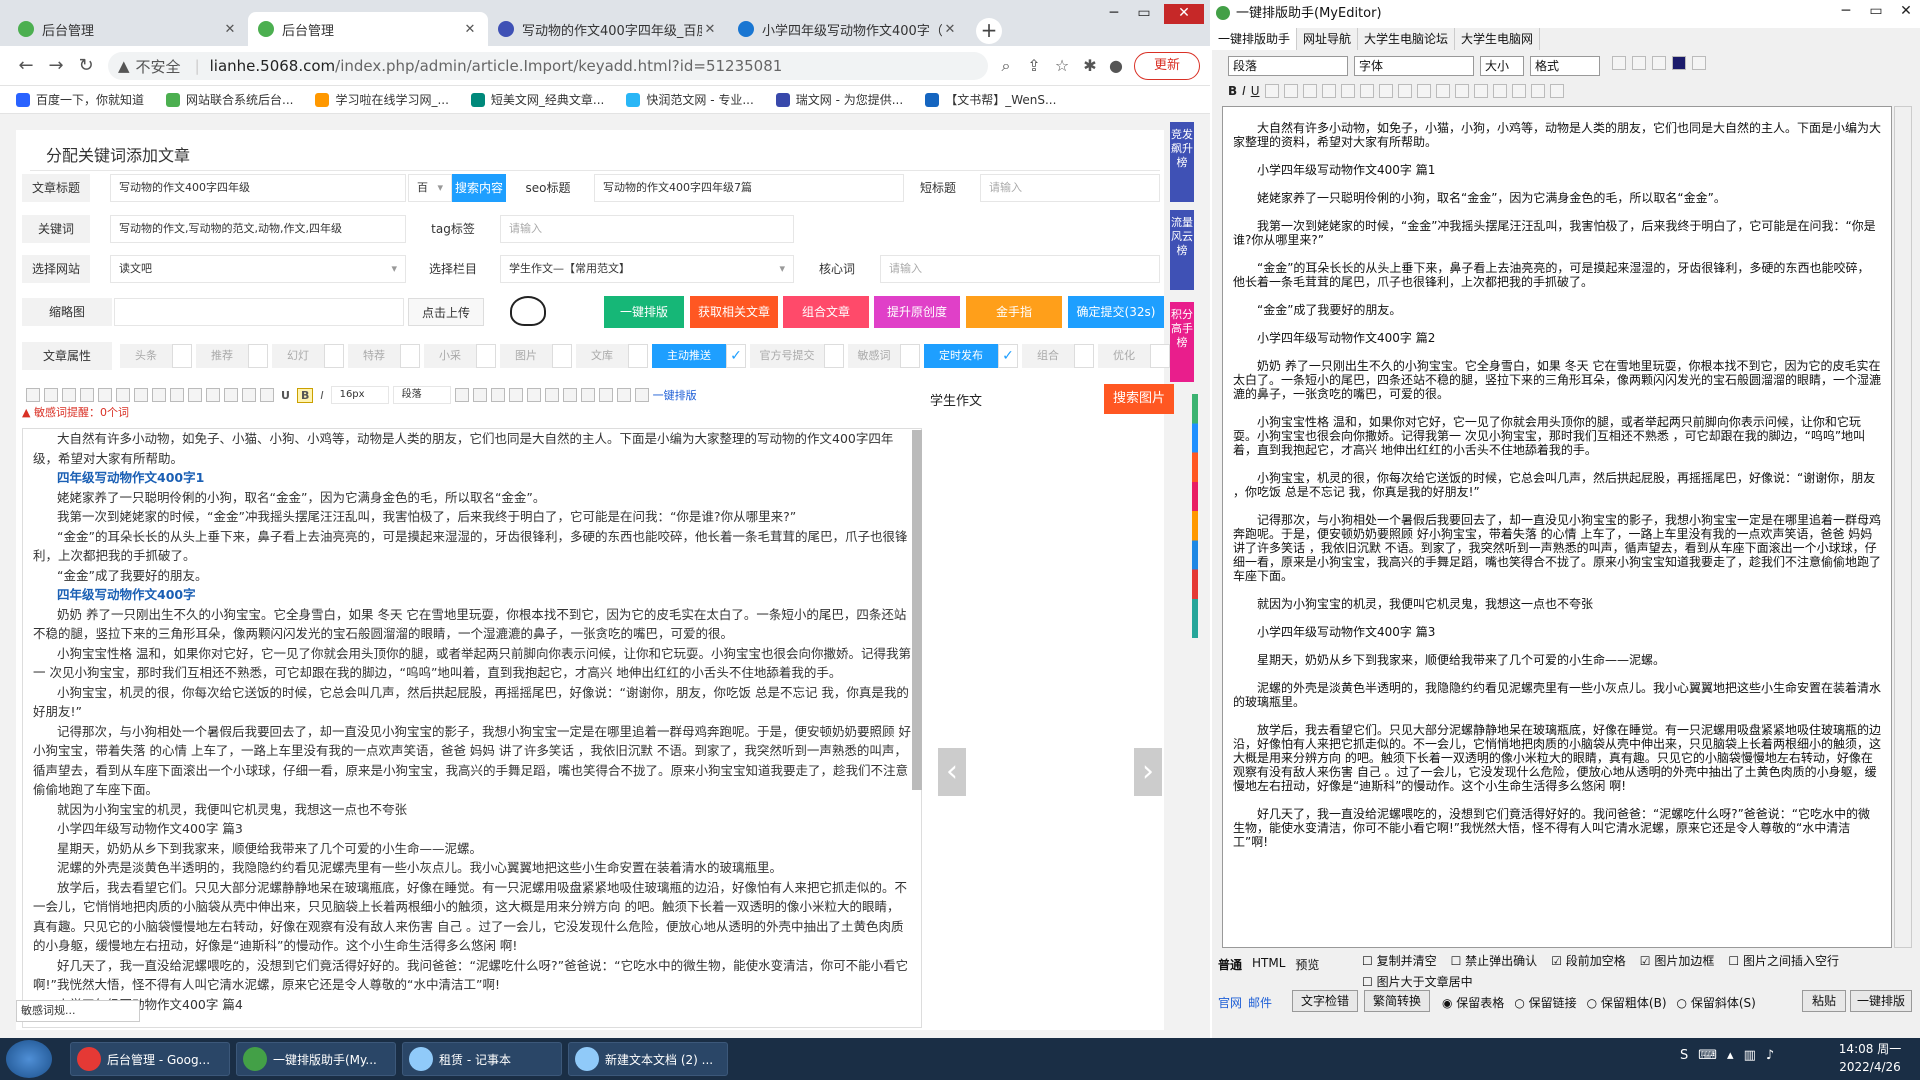 The image size is (1920, 1080). What do you see at coordinates (1502, 66) in the screenshot?
I see `size-combo: 大小` at bounding box center [1502, 66].